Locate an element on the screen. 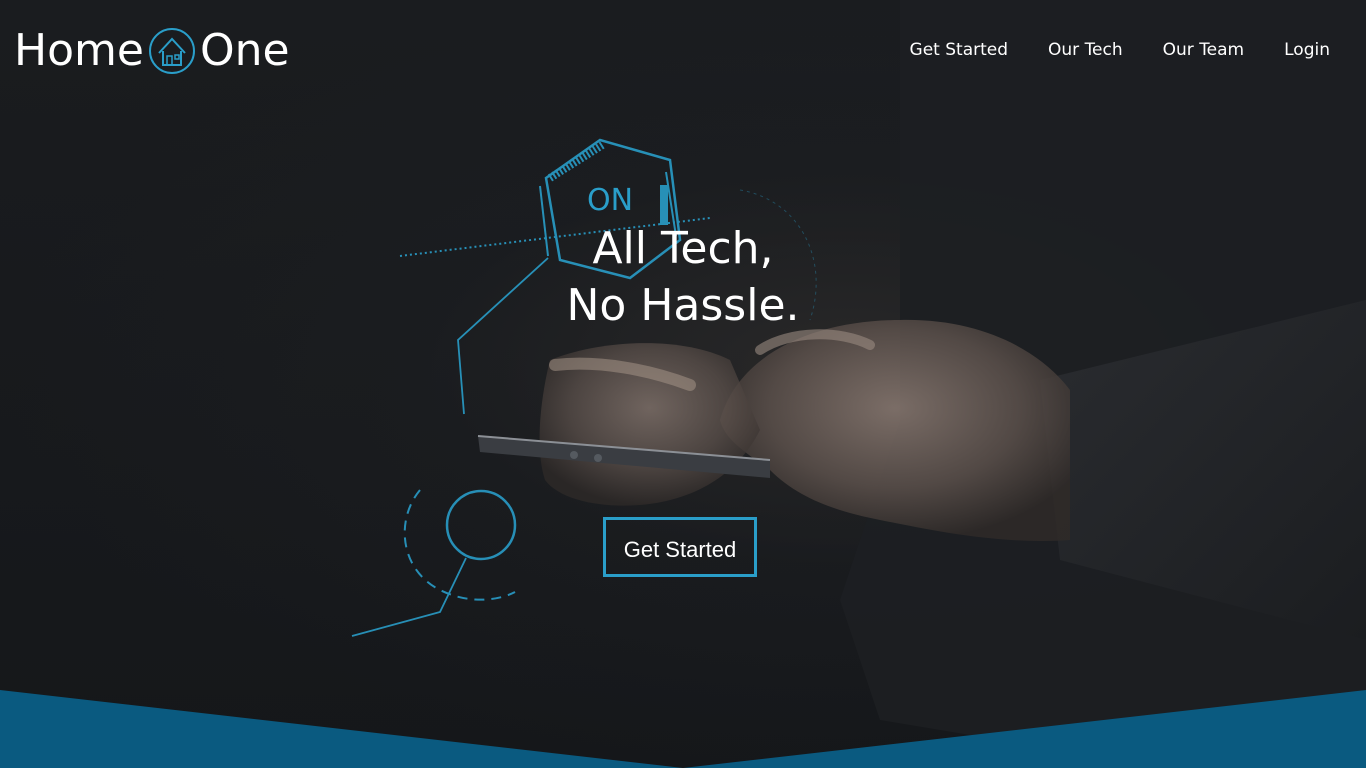  nav-link-get-started: Get Started is located at coordinates (959, 50).